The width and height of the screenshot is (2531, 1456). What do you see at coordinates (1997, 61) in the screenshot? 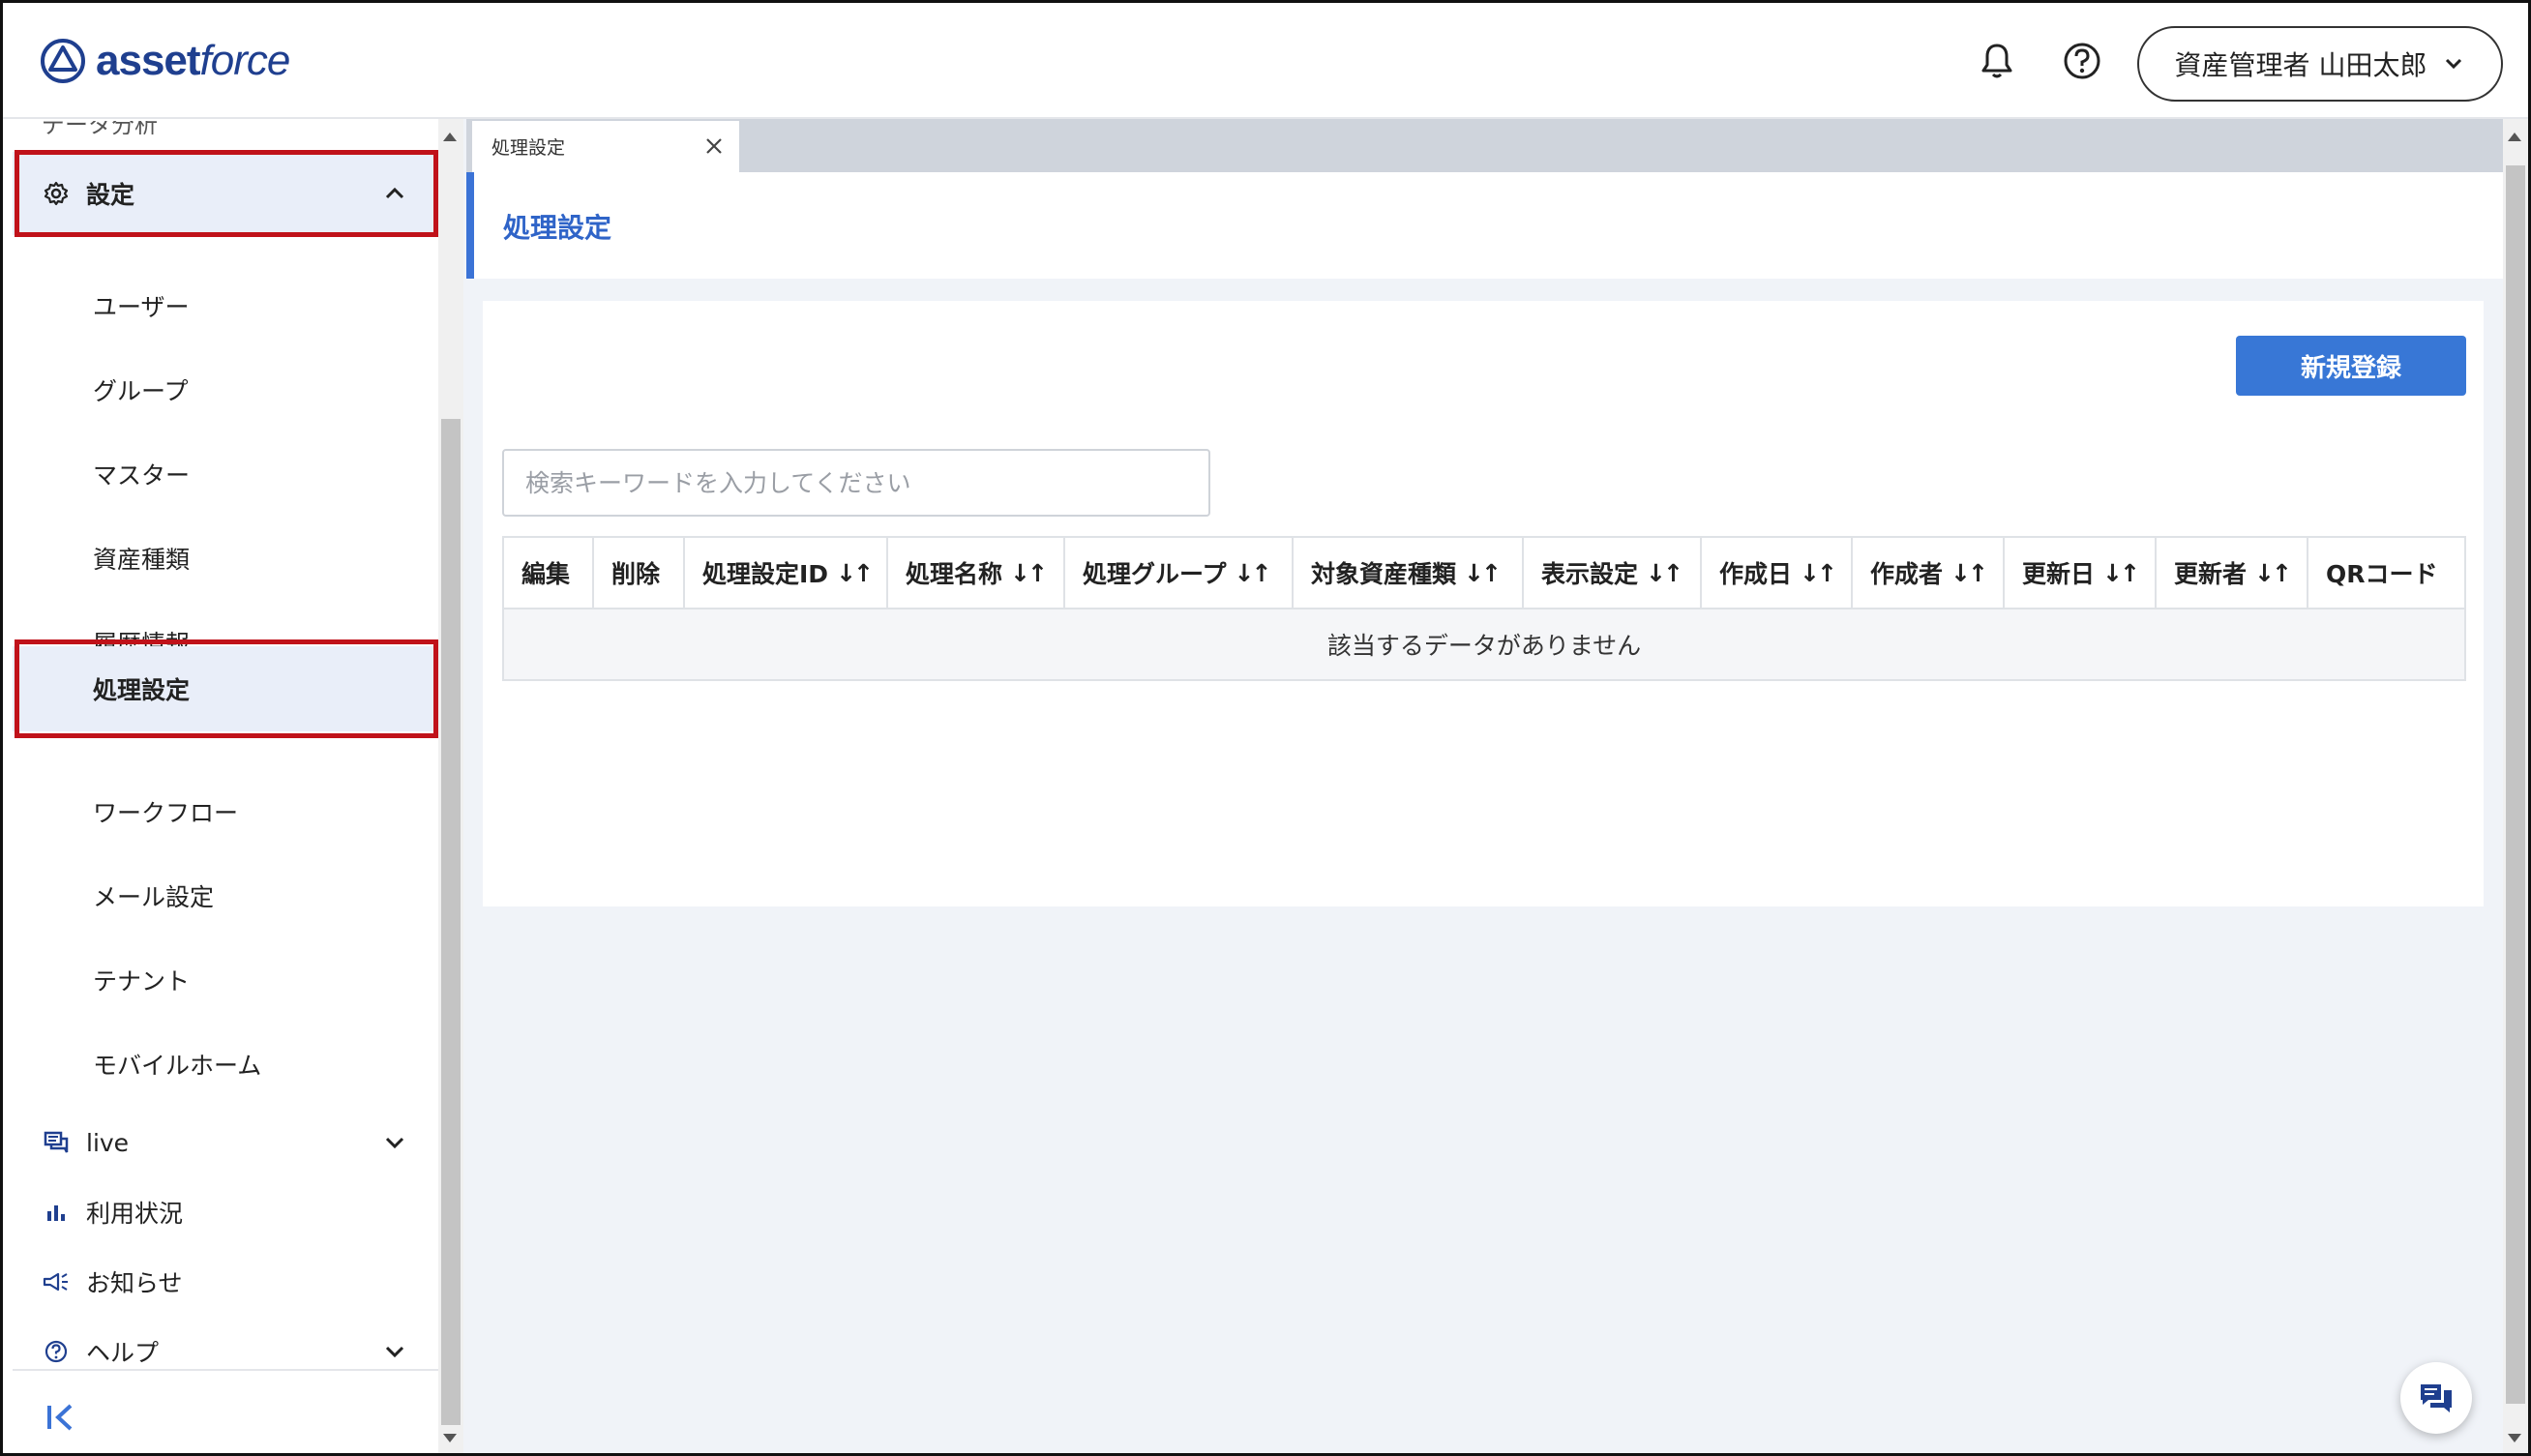
I see `bell-icon` at bounding box center [1997, 61].